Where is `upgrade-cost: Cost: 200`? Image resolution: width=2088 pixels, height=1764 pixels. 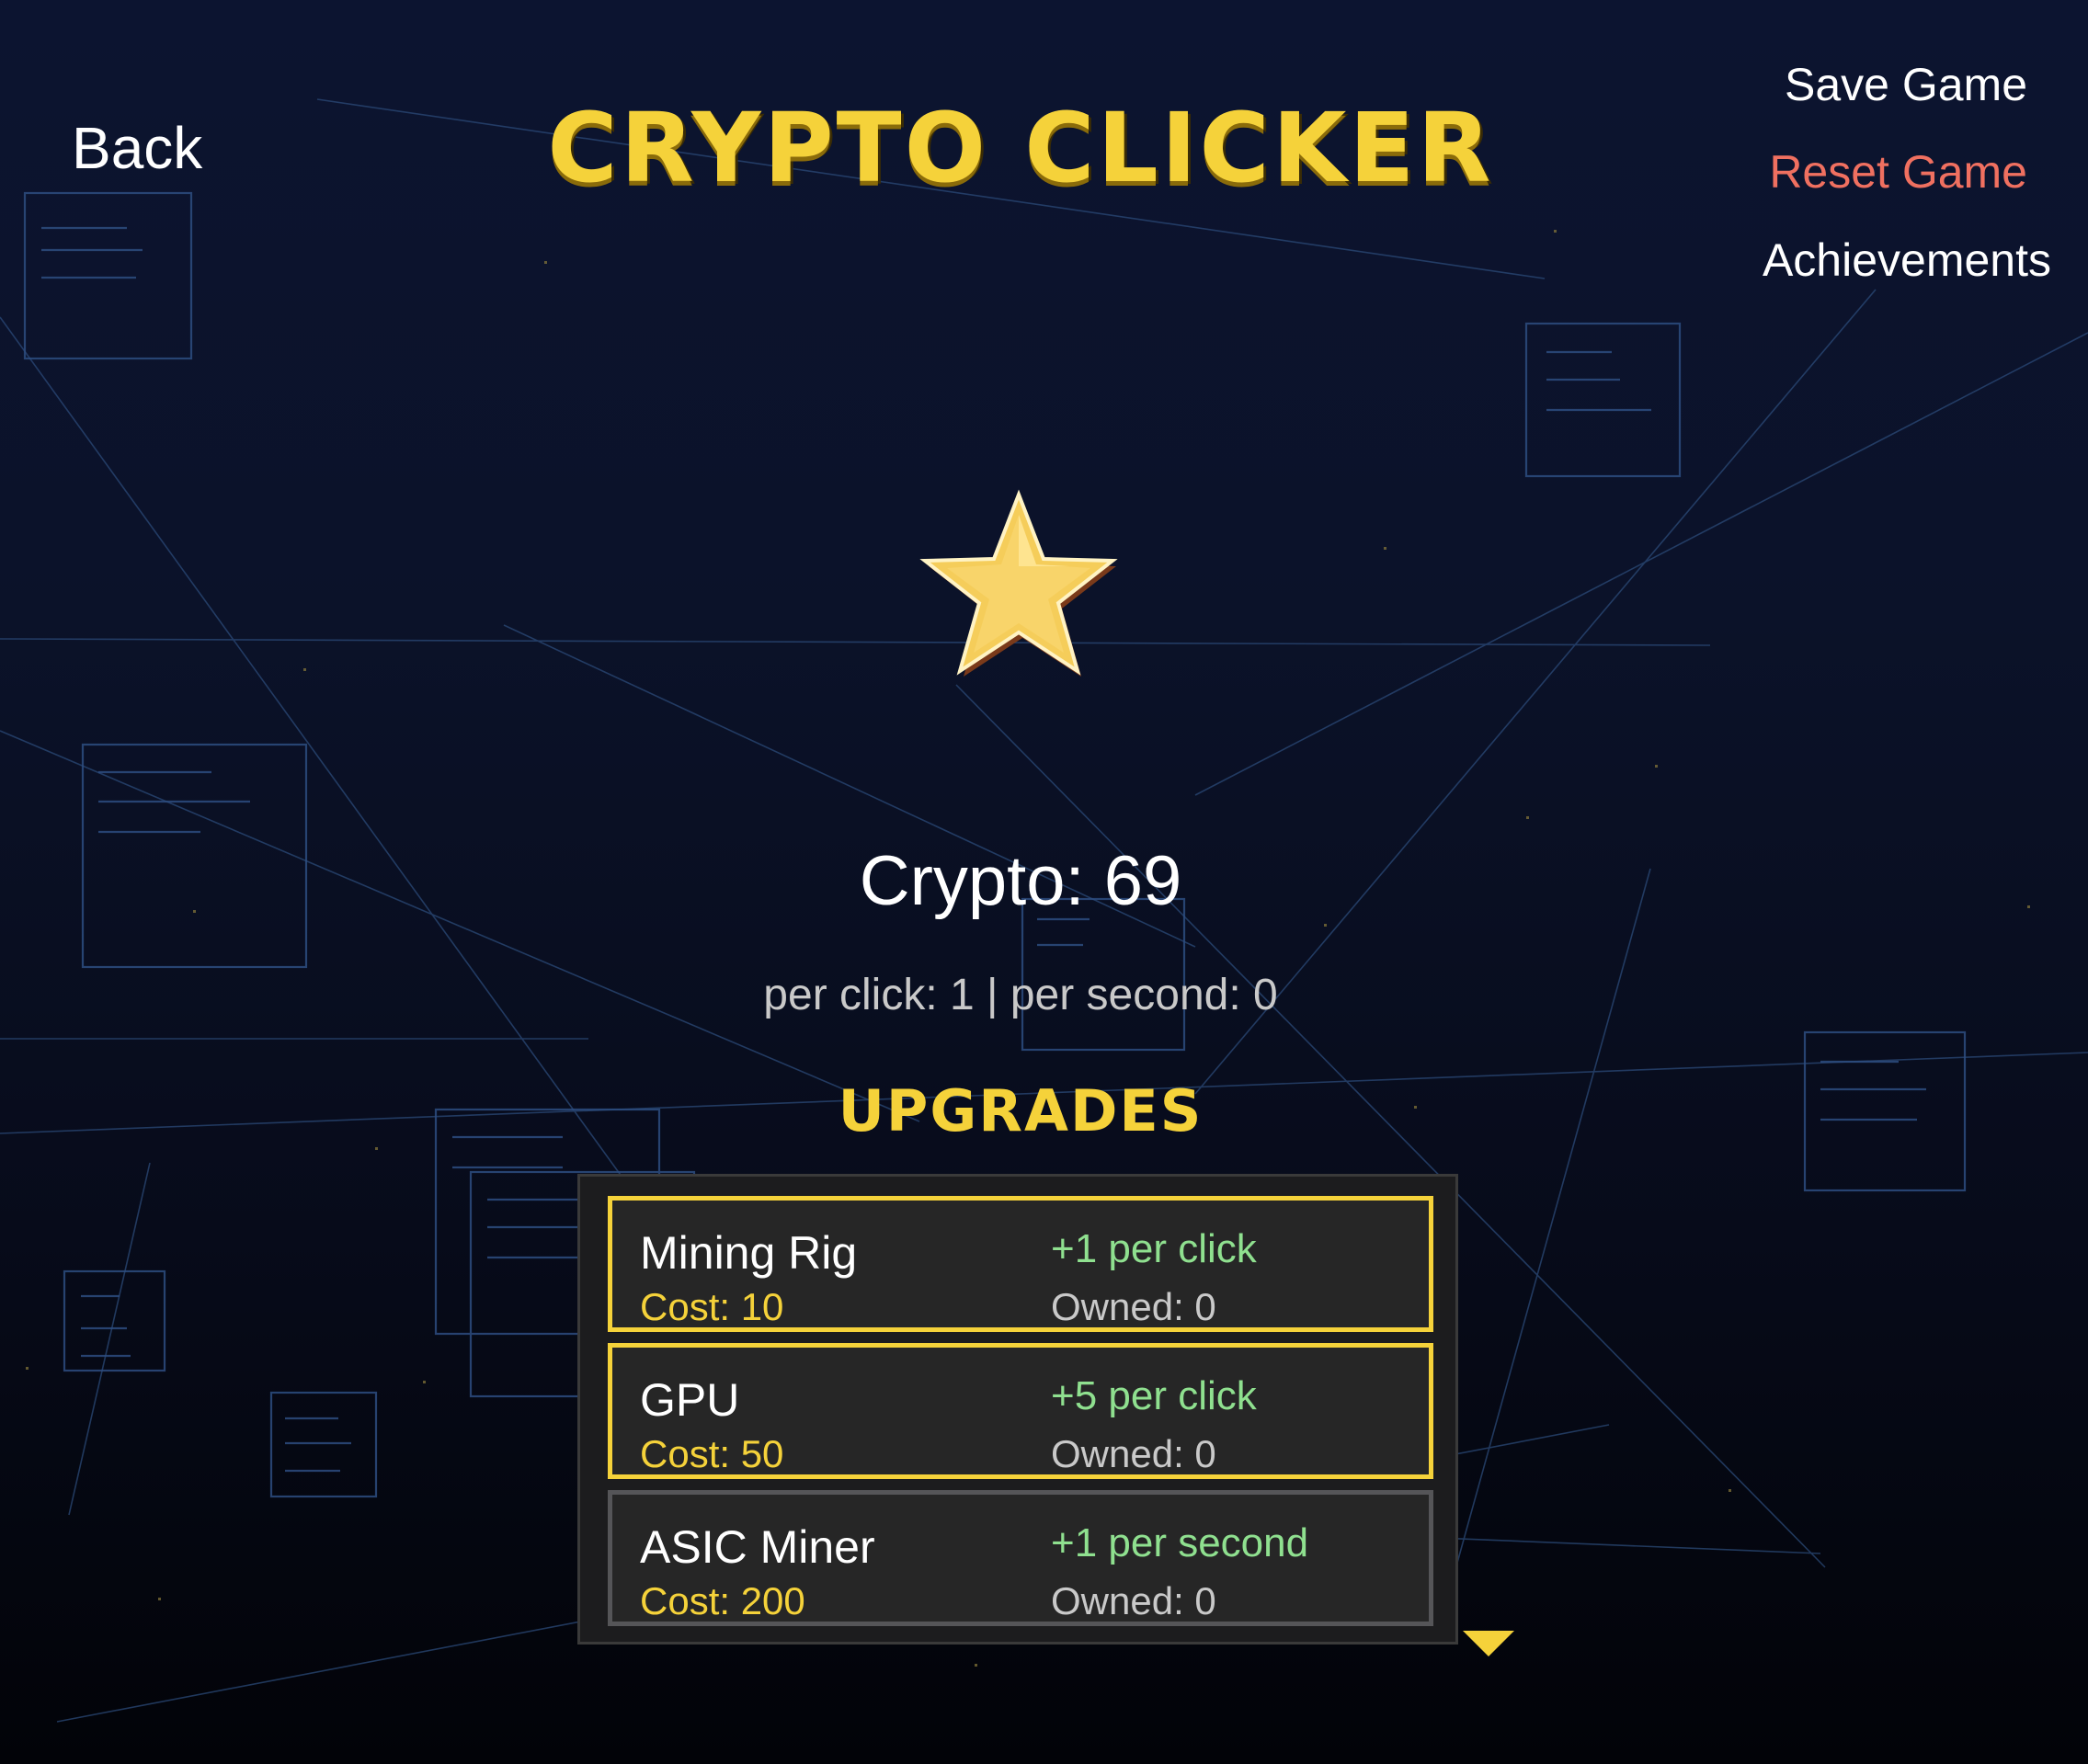
upgrade-cost: Cost: 200 is located at coordinates (722, 1600).